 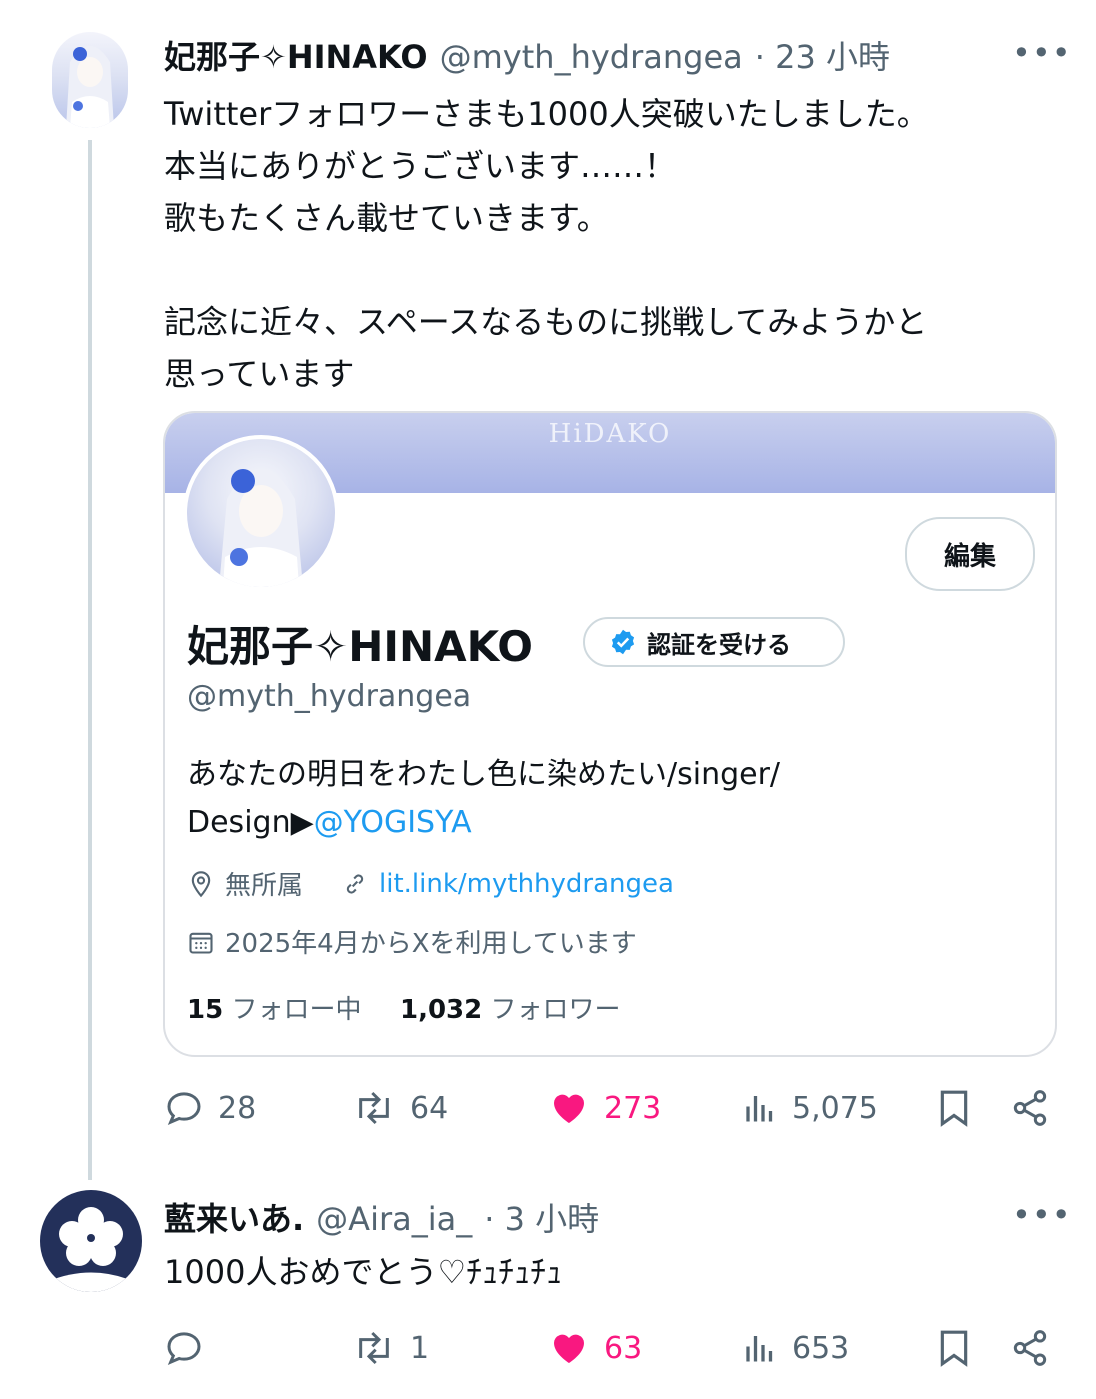 What do you see at coordinates (591, 57) in the screenshot?
I see `author-handle: @myth_hydrangea` at bounding box center [591, 57].